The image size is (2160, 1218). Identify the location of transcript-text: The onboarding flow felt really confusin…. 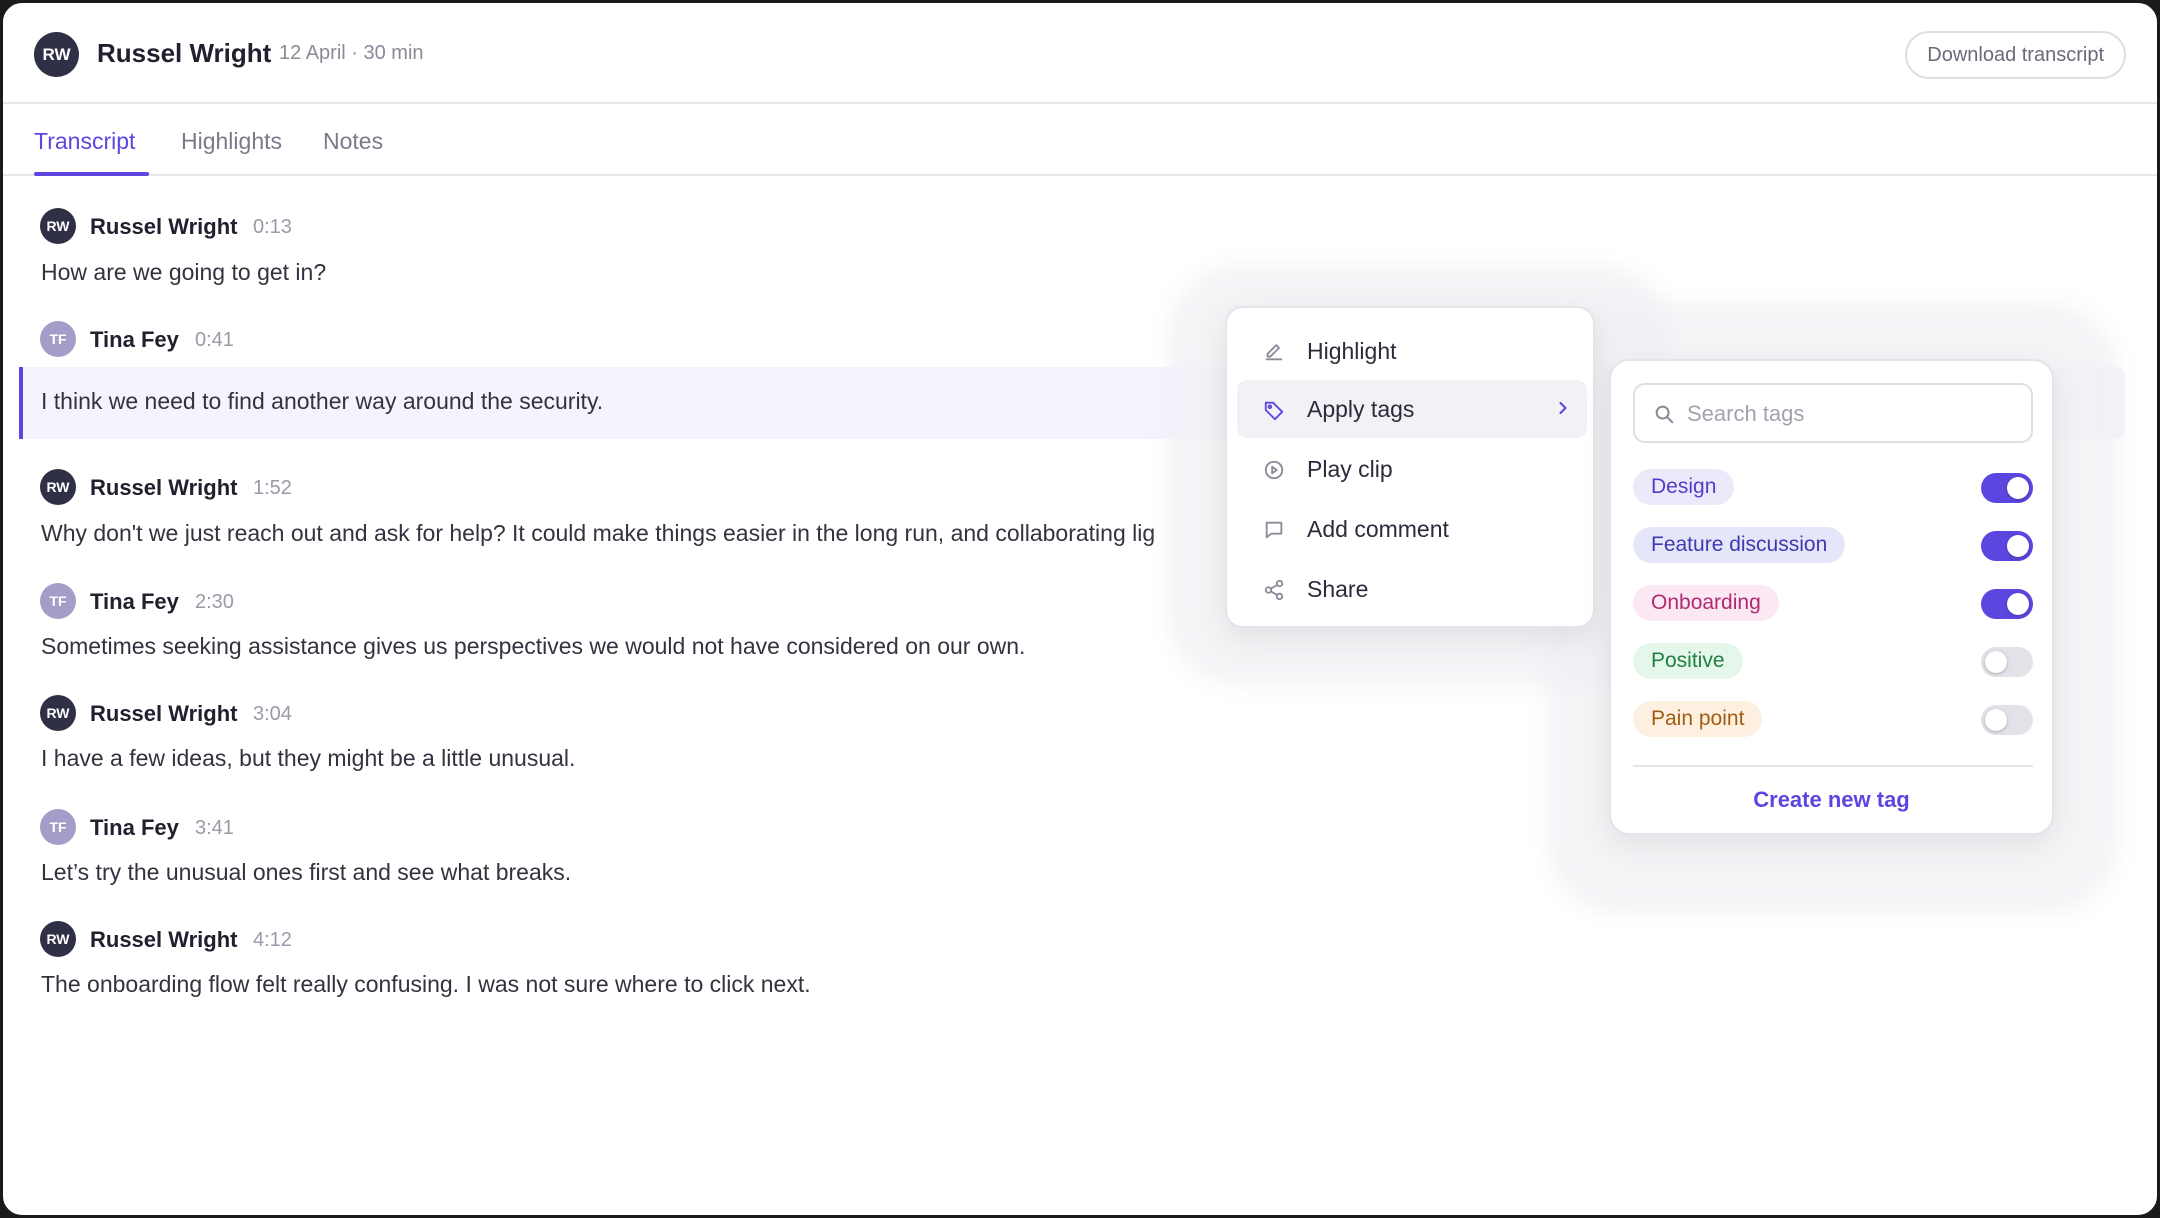
(426, 984).